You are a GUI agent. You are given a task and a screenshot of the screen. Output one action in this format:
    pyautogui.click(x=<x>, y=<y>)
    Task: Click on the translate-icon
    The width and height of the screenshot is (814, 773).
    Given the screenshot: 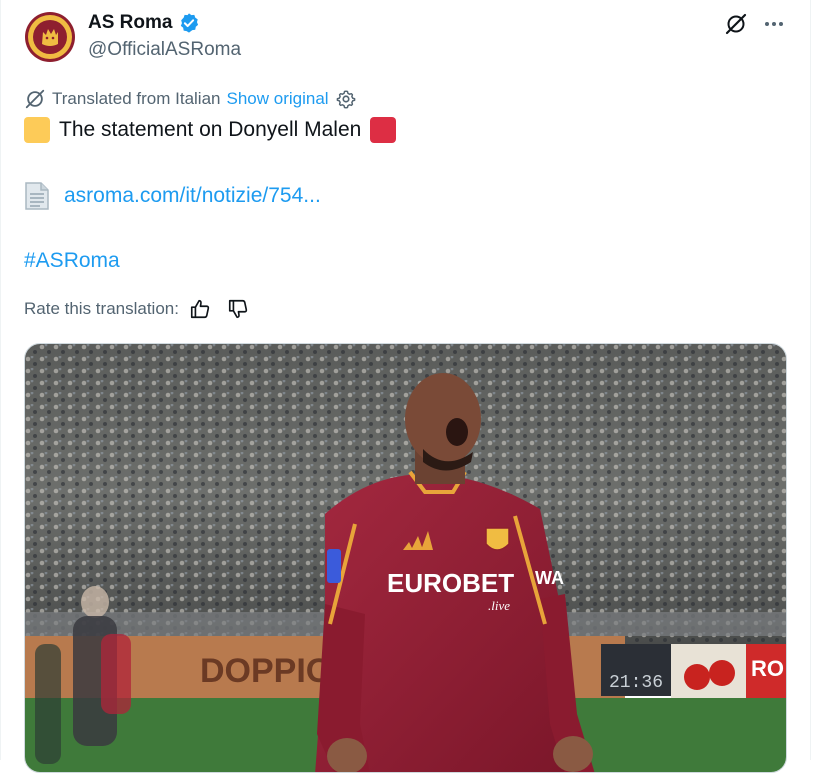 What is the action you would take?
    pyautogui.click(x=35, y=99)
    